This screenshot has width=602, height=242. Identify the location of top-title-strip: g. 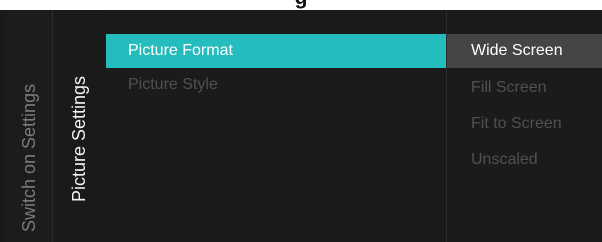
(301, 5).